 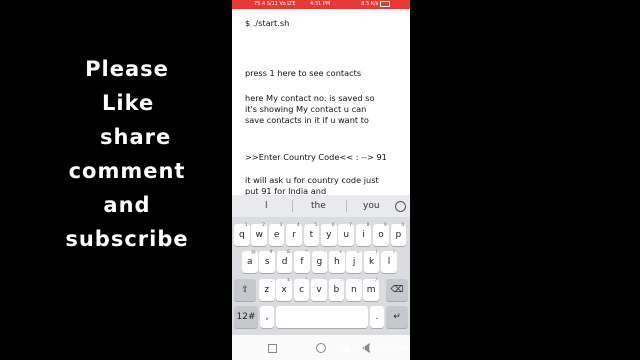 I want to click on key-label: f, so click(x=302, y=262).